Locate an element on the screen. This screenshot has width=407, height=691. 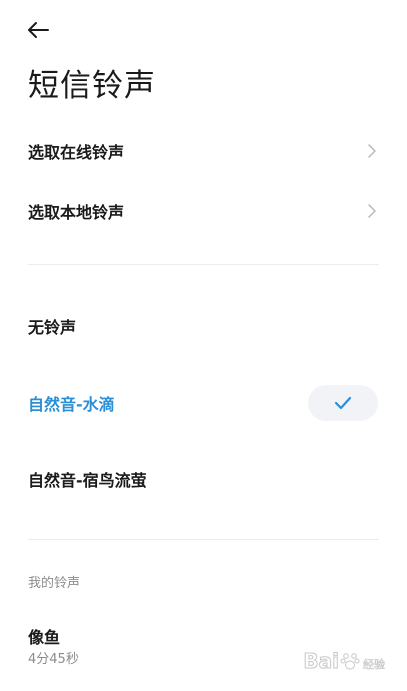
ringtone-label-selected: 自然音-水滴 is located at coordinates (71, 404).